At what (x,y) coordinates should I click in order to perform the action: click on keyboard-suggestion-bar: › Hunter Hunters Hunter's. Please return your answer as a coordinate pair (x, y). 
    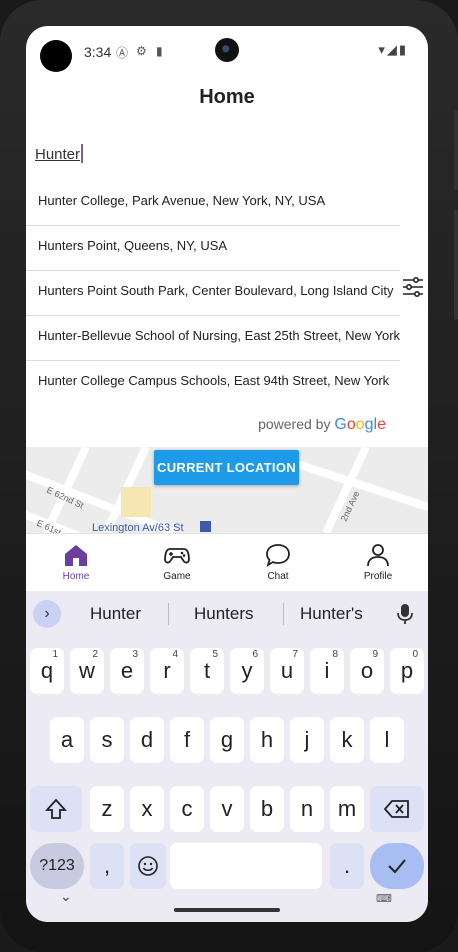
    Looking at the image, I should click on (227, 614).